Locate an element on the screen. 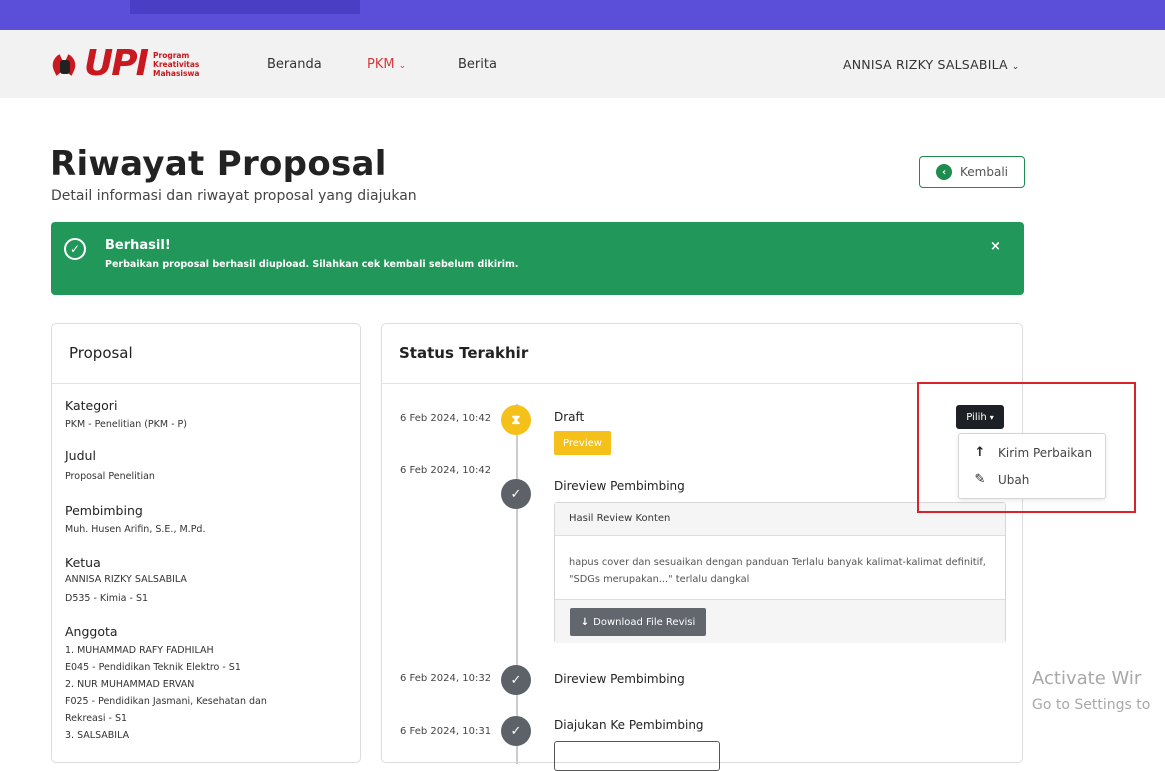 The height and width of the screenshot is (771, 1165). timeline-detail-box is located at coordinates (637, 756).